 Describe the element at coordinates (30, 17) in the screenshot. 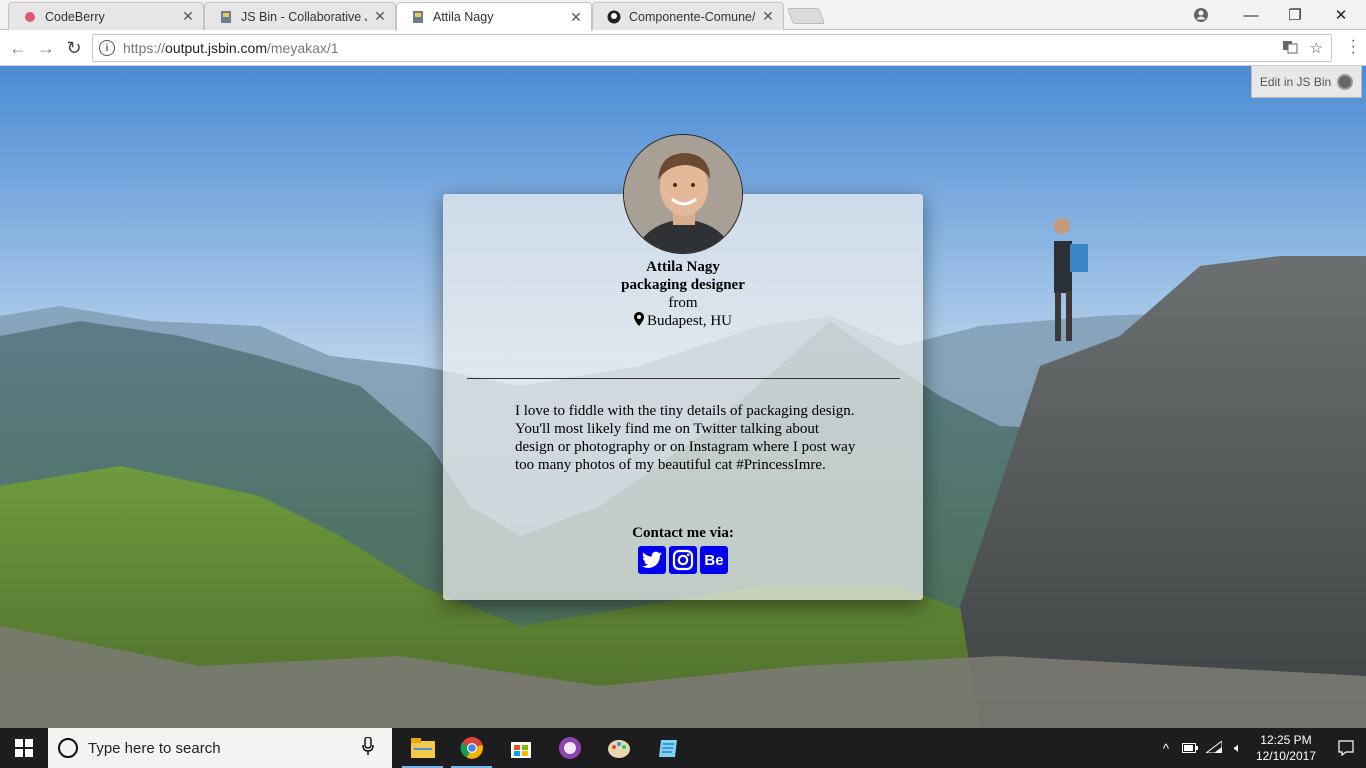

I see `codeberry-icon` at that location.